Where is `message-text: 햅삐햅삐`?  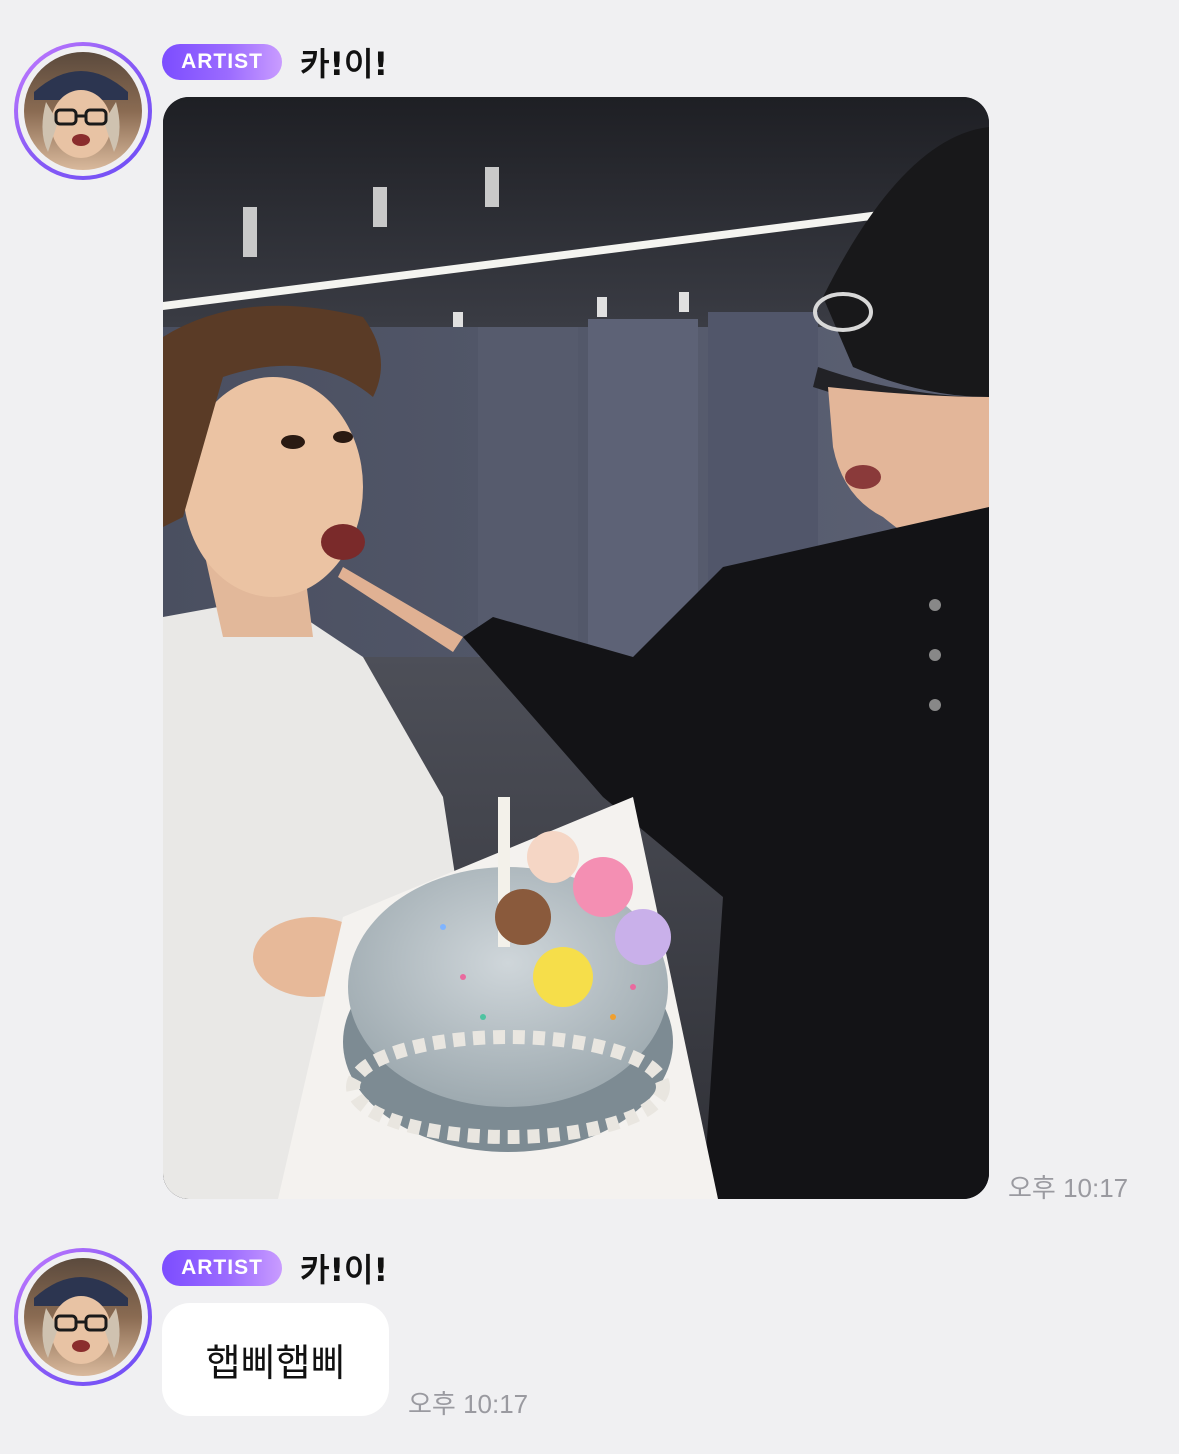 message-text: 햅삐햅삐 is located at coordinates (275, 1363).